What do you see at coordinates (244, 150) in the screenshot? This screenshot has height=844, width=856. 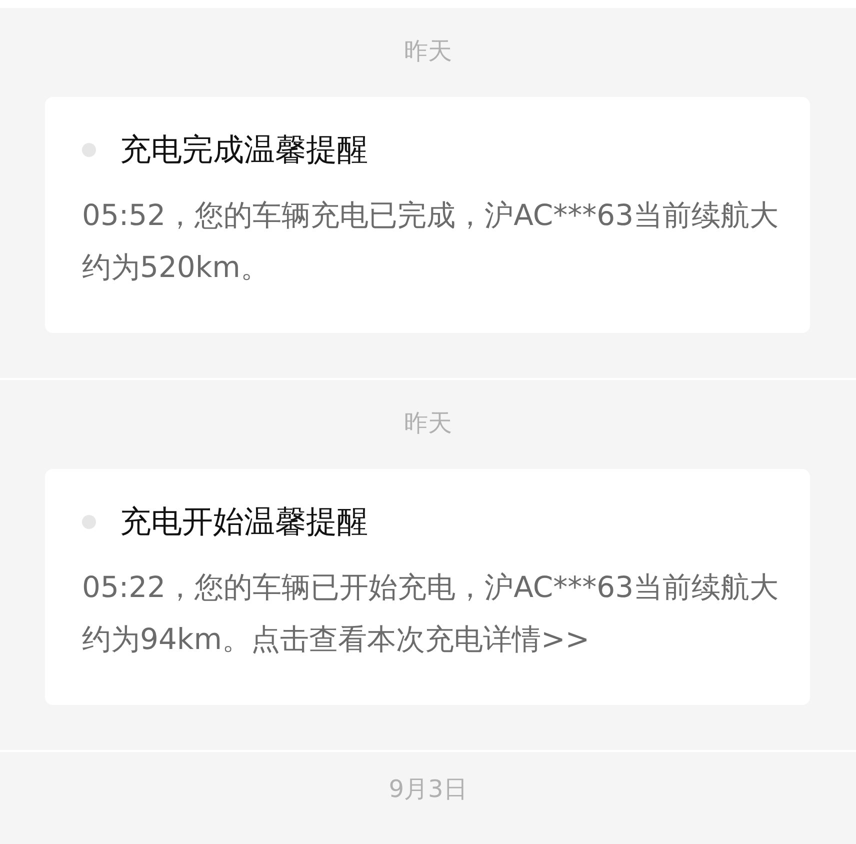 I see `message-title: 充电完成温馨提醒` at bounding box center [244, 150].